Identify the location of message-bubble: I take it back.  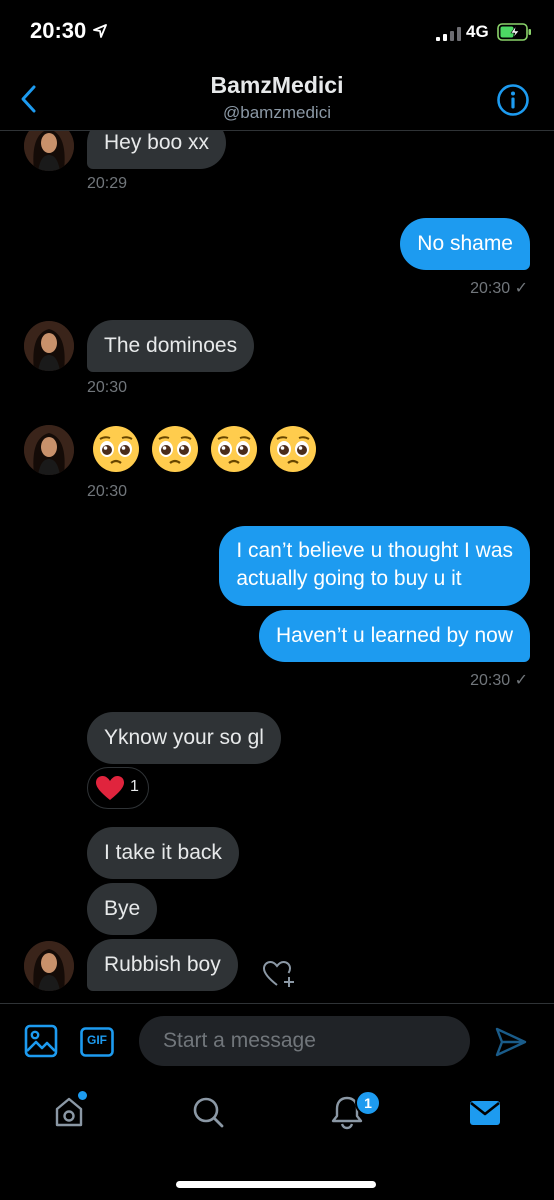
(163, 853).